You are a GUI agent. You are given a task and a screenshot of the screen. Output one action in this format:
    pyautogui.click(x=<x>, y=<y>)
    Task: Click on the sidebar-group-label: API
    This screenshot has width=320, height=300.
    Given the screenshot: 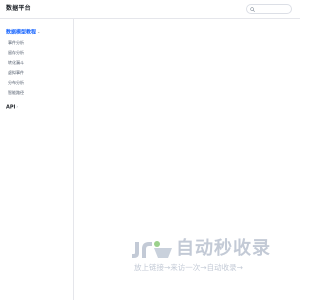 What is the action you would take?
    pyautogui.click(x=11, y=107)
    